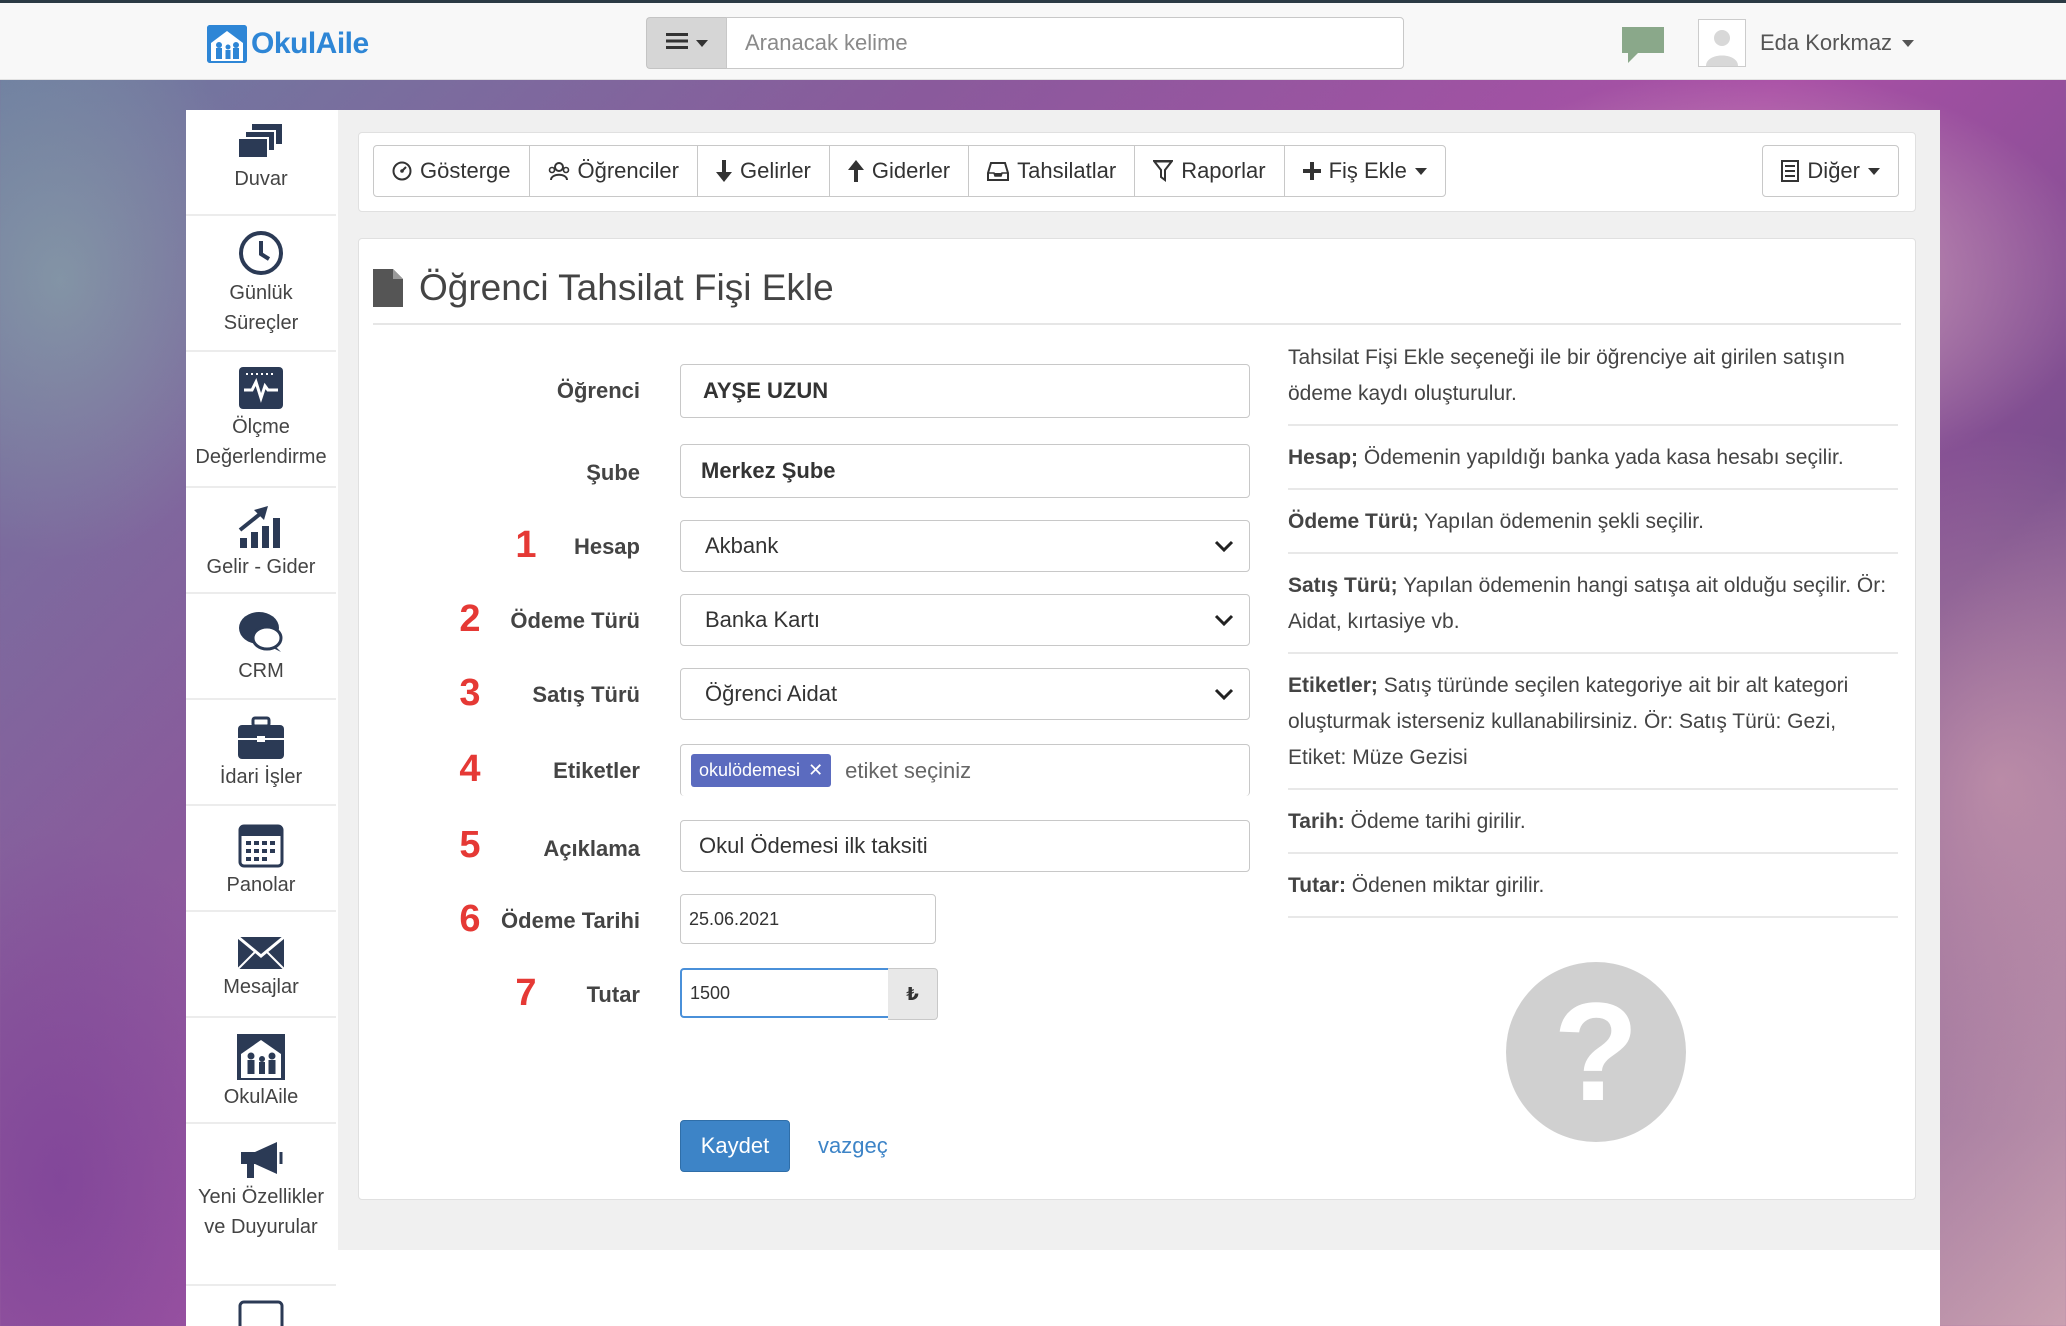 This screenshot has height=1326, width=2066. What do you see at coordinates (1353, 521) in the screenshot?
I see `help-term: Ödeme Türü;` at bounding box center [1353, 521].